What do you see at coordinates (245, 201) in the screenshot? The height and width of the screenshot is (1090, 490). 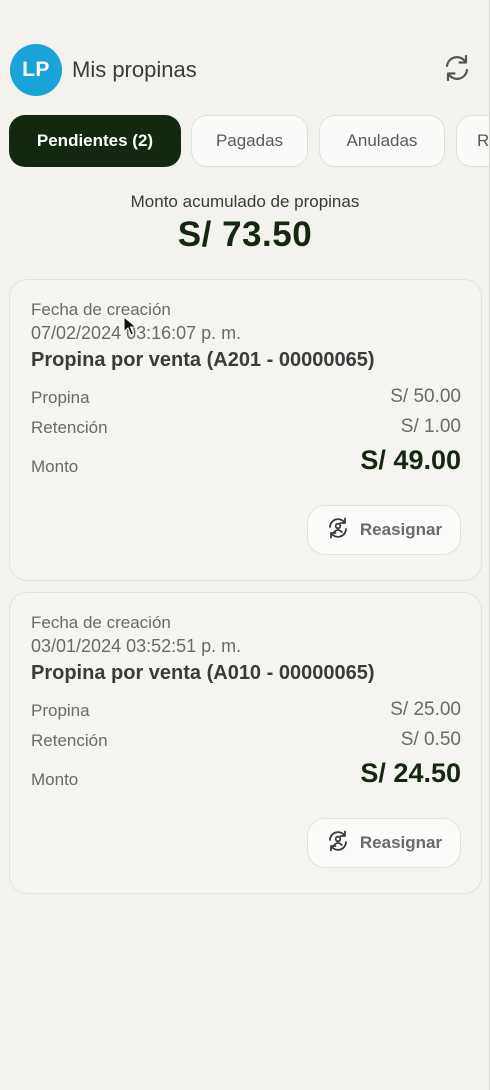 I see `summary-label: Monto acumulado de propinas` at bounding box center [245, 201].